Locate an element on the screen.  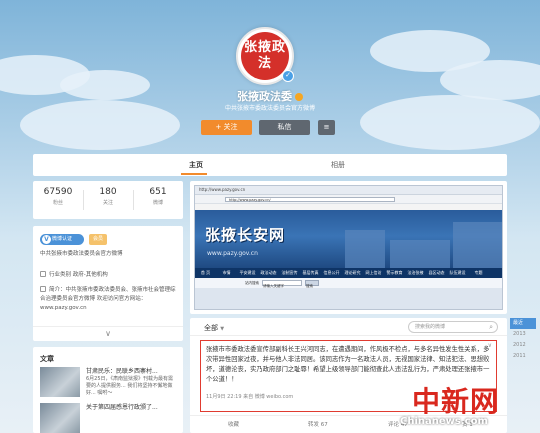
repost-button: 转发 67 is located at coordinates (318, 424).